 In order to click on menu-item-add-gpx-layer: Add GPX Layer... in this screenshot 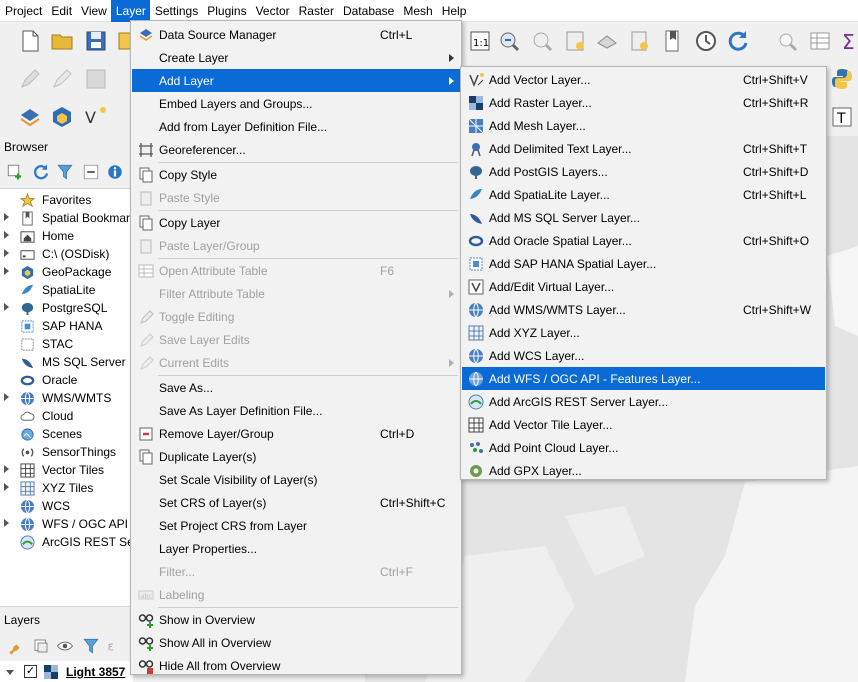, I will do `click(643, 470)`.